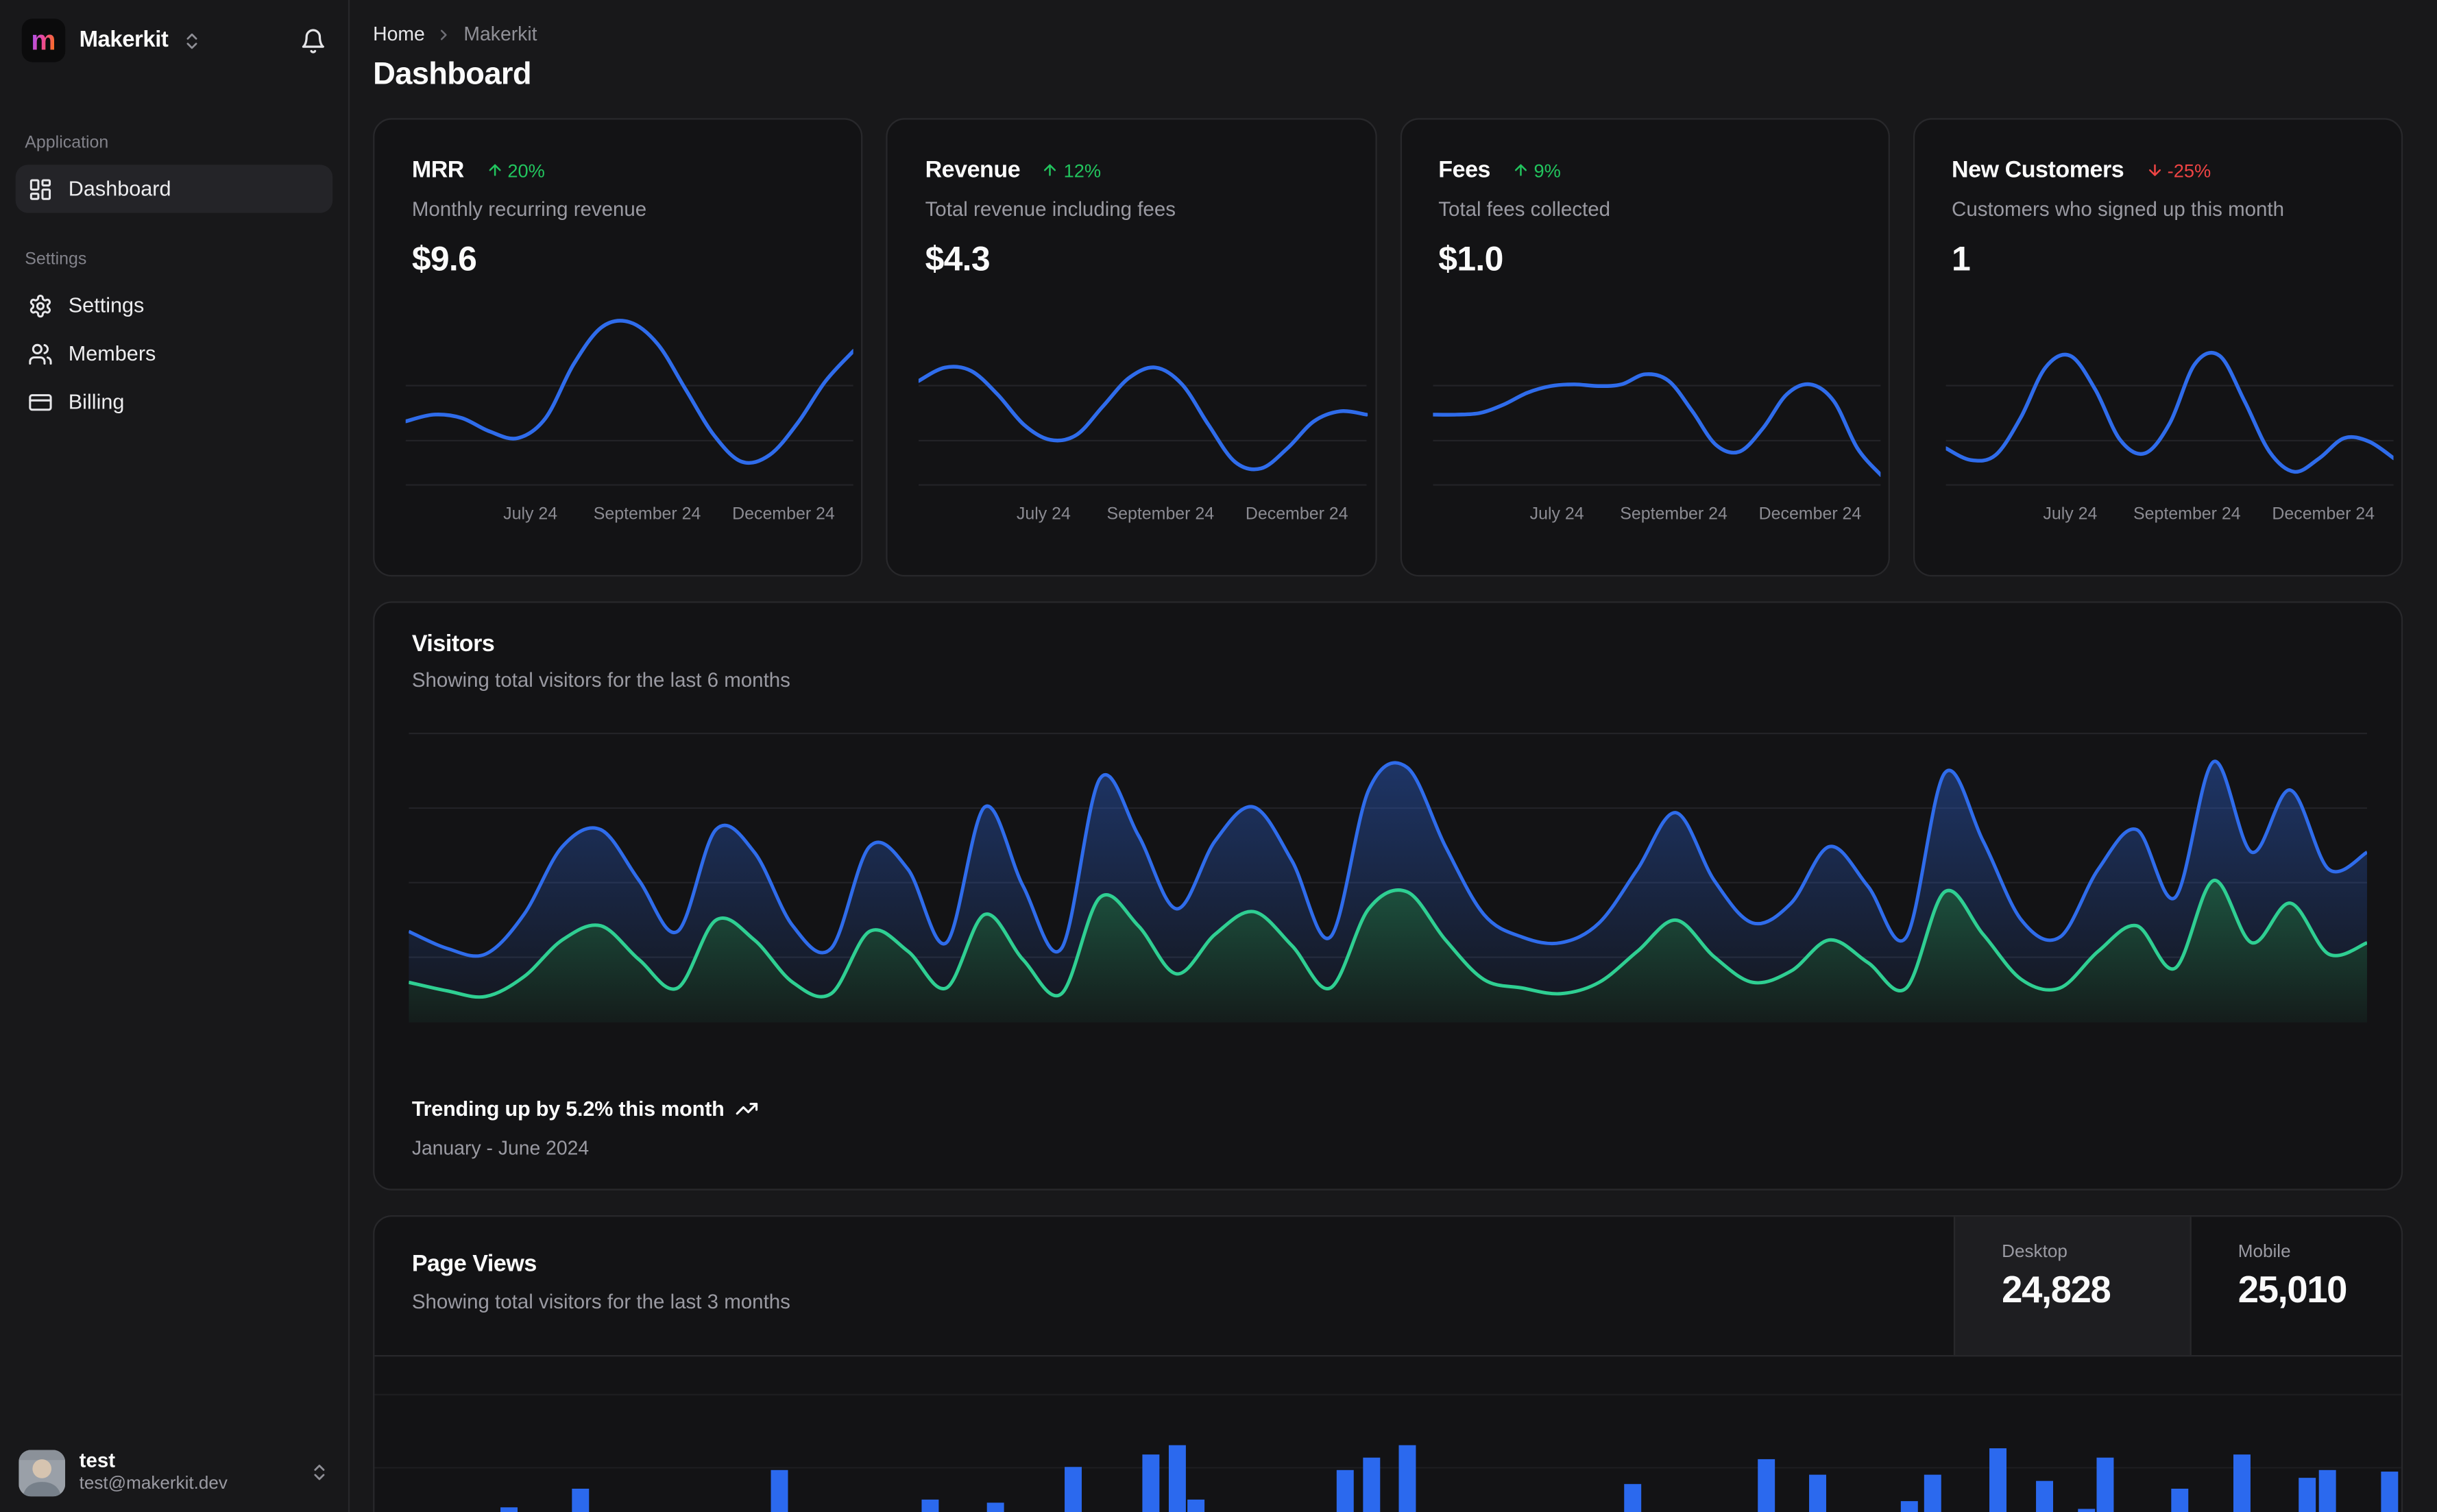 Image resolution: width=2437 pixels, height=1512 pixels. Describe the element at coordinates (1050, 209) in the screenshot. I see `stat-subtitle: Total revenue including fees` at that location.